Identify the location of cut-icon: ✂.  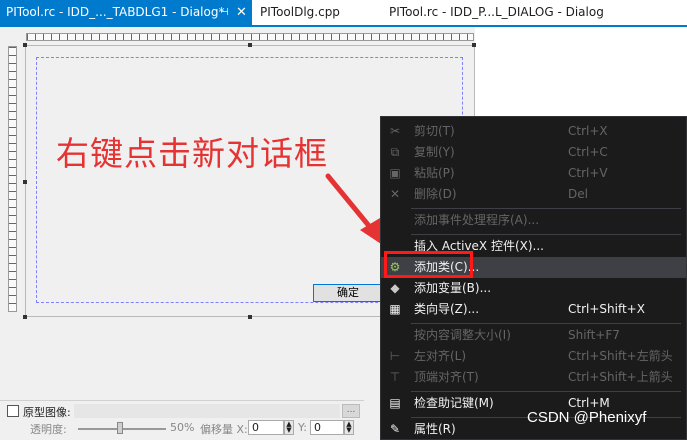
(395, 131).